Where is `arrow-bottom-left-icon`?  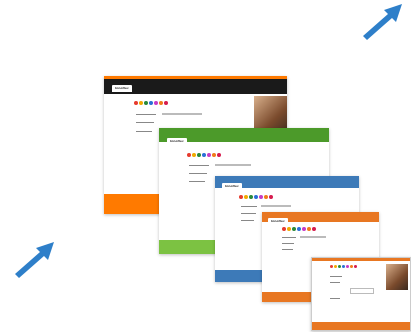 arrow-bottom-left-icon is located at coordinates (34, 260).